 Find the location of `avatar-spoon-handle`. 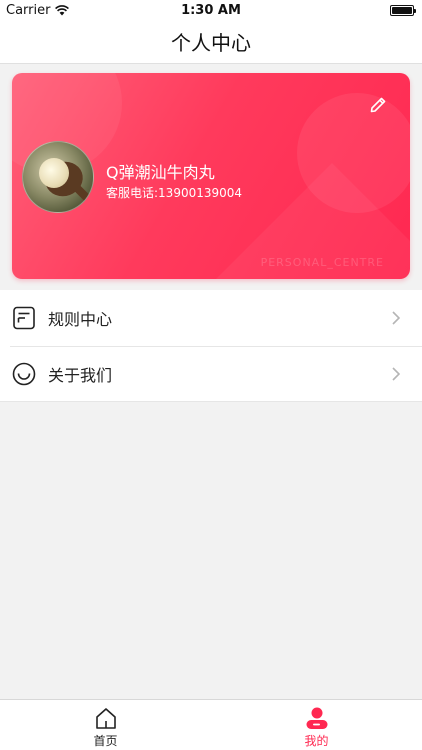

avatar-spoon-handle is located at coordinates (81, 194).